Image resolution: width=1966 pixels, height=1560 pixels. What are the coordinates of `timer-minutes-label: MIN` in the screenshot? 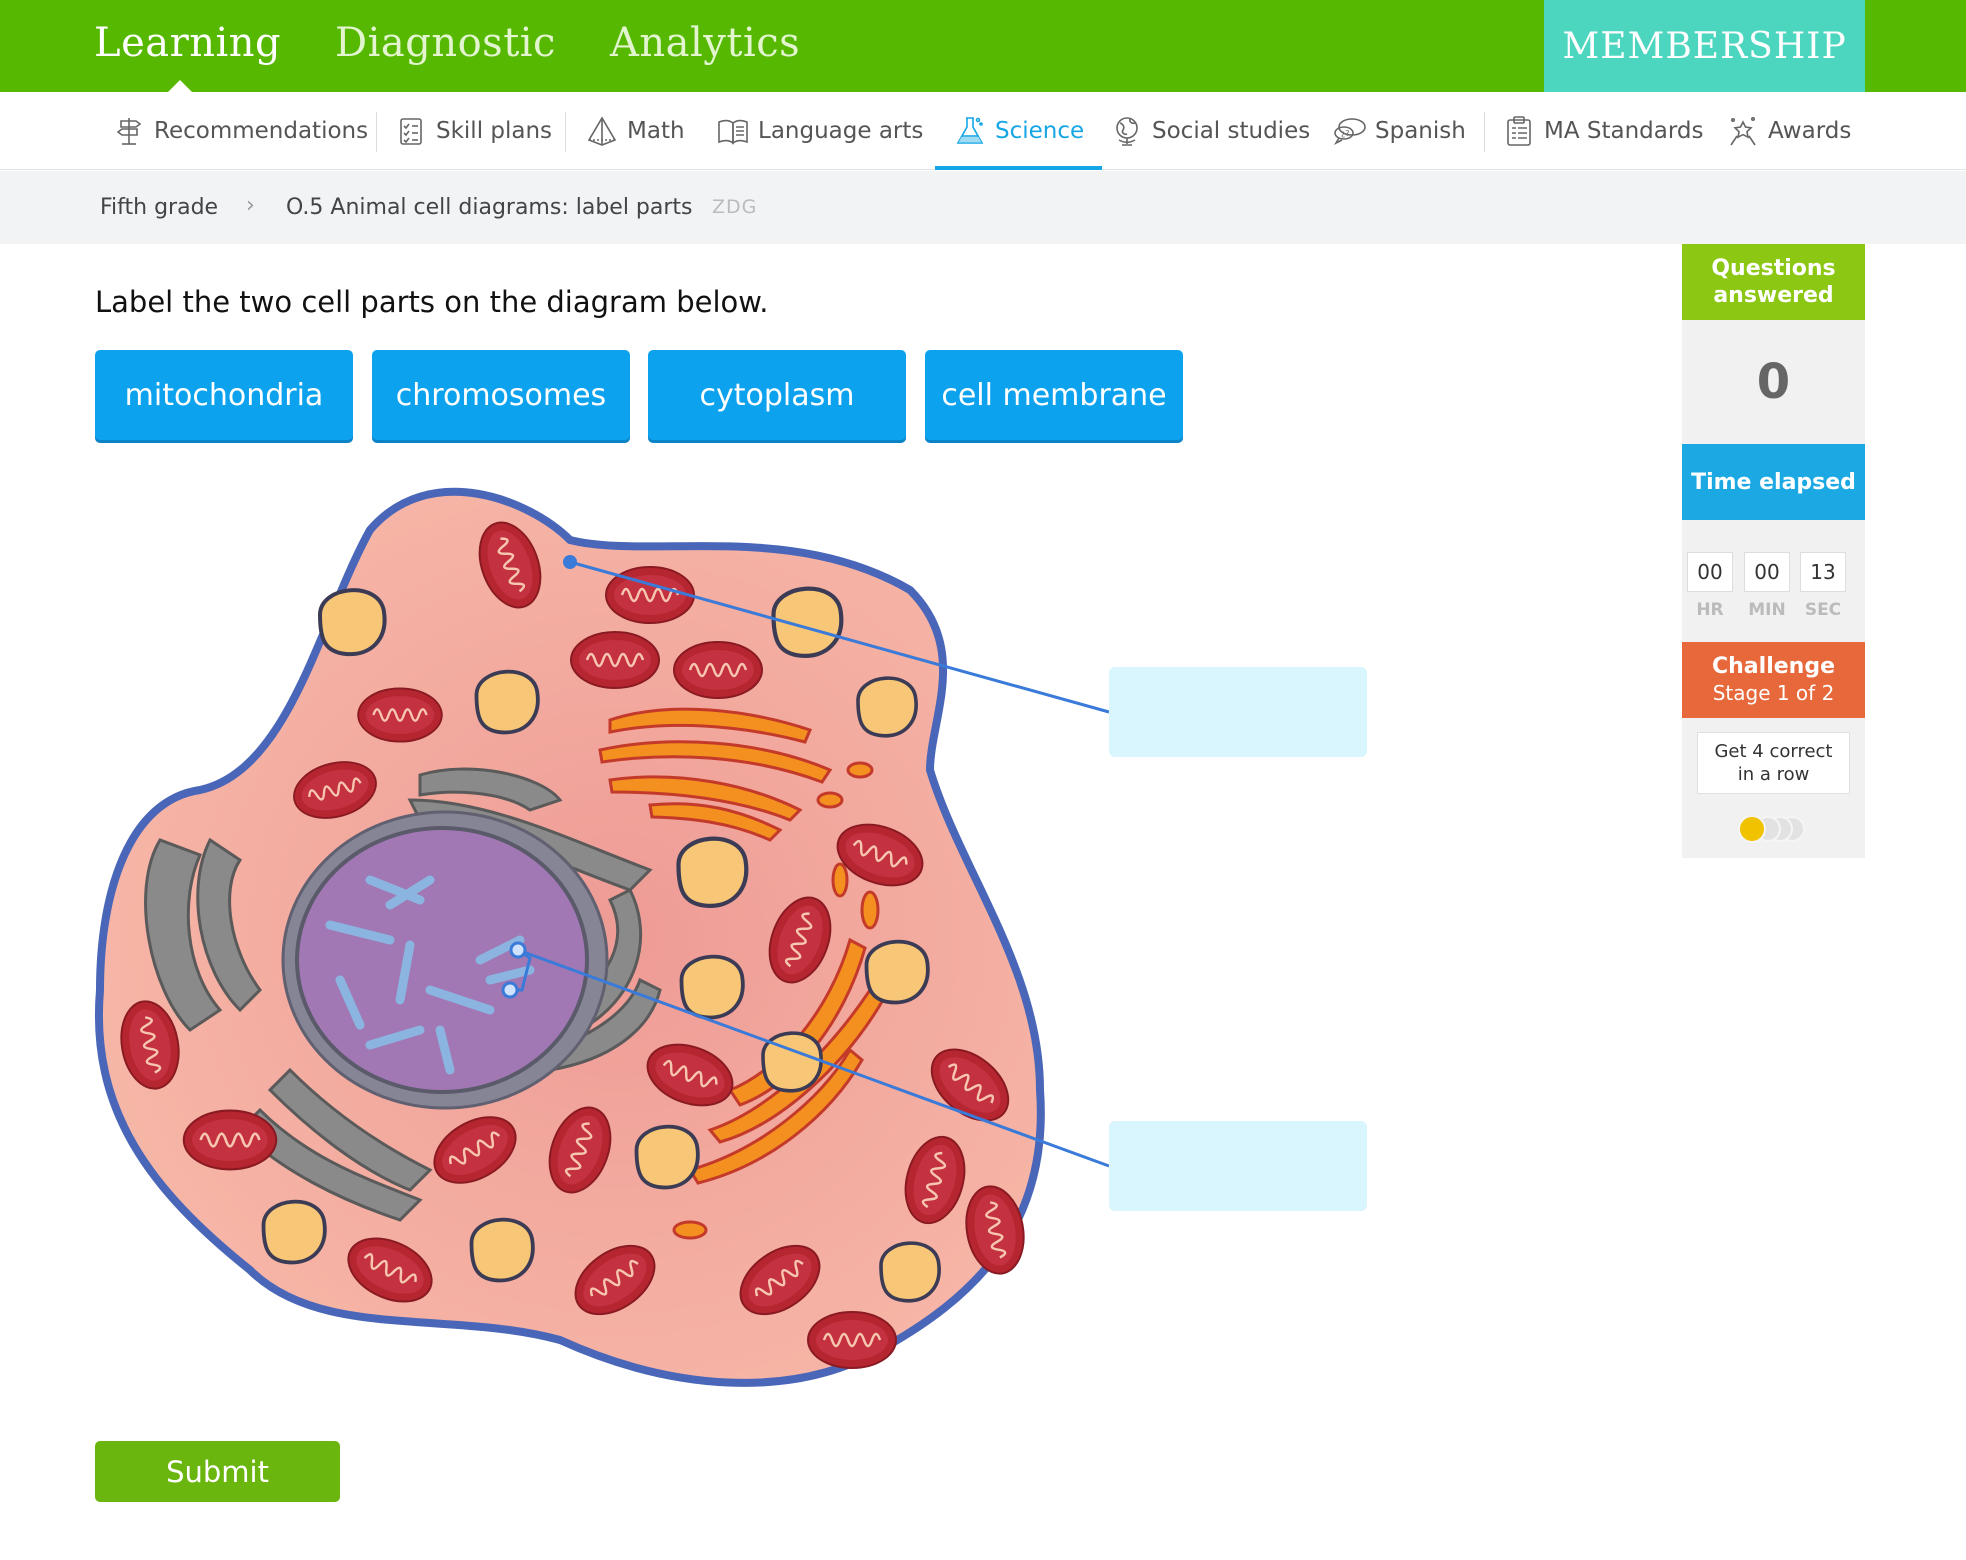 It's located at (1767, 610).